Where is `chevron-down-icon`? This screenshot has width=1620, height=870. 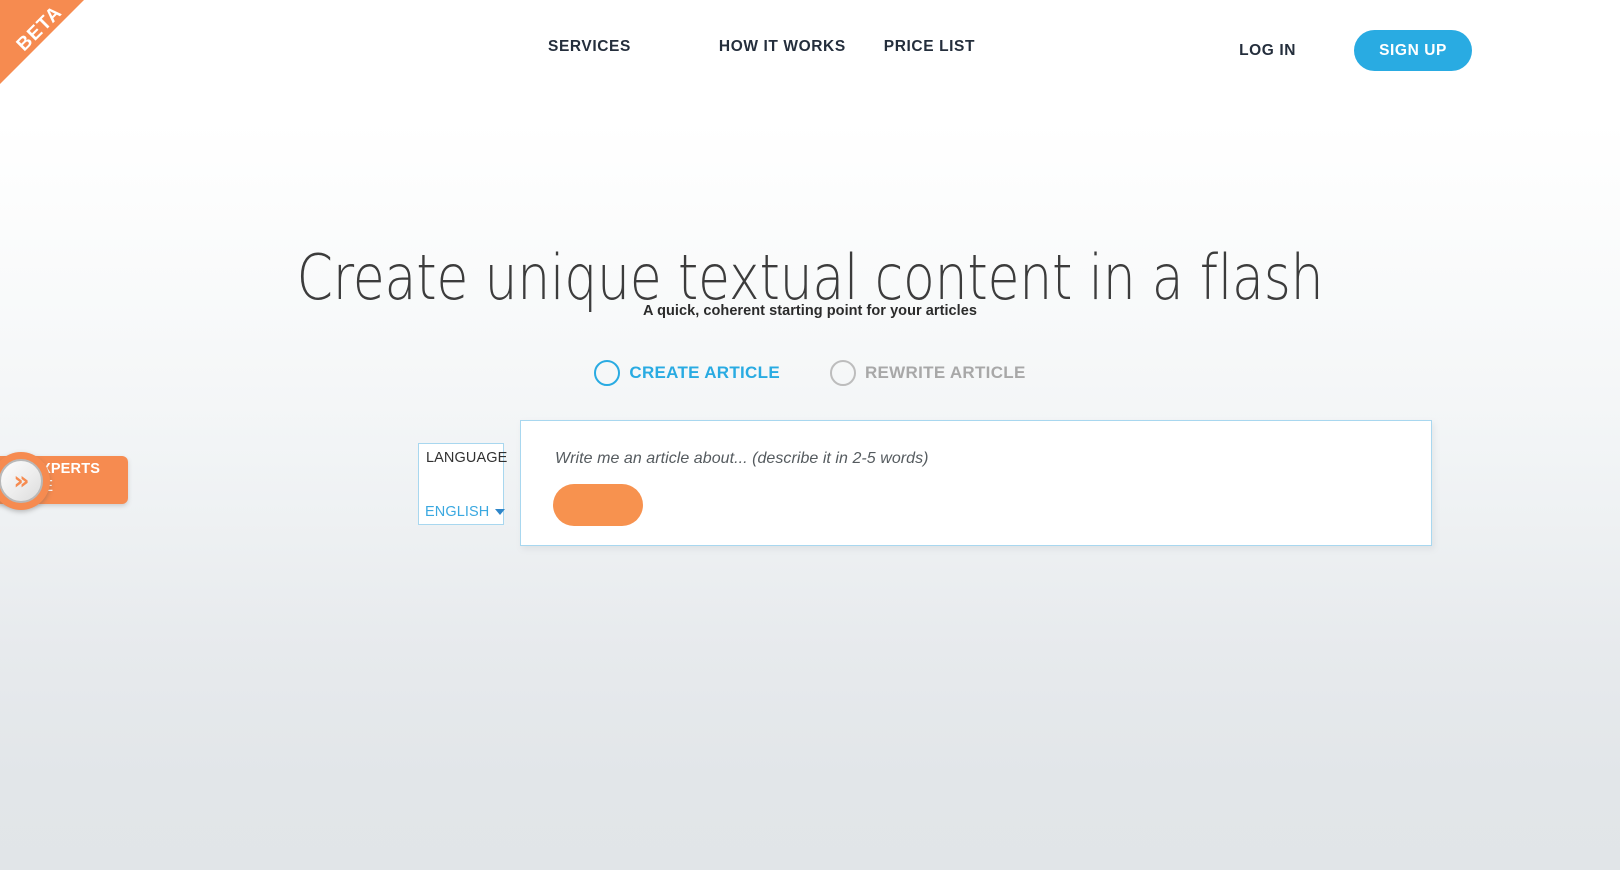
chevron-down-icon is located at coordinates (500, 511).